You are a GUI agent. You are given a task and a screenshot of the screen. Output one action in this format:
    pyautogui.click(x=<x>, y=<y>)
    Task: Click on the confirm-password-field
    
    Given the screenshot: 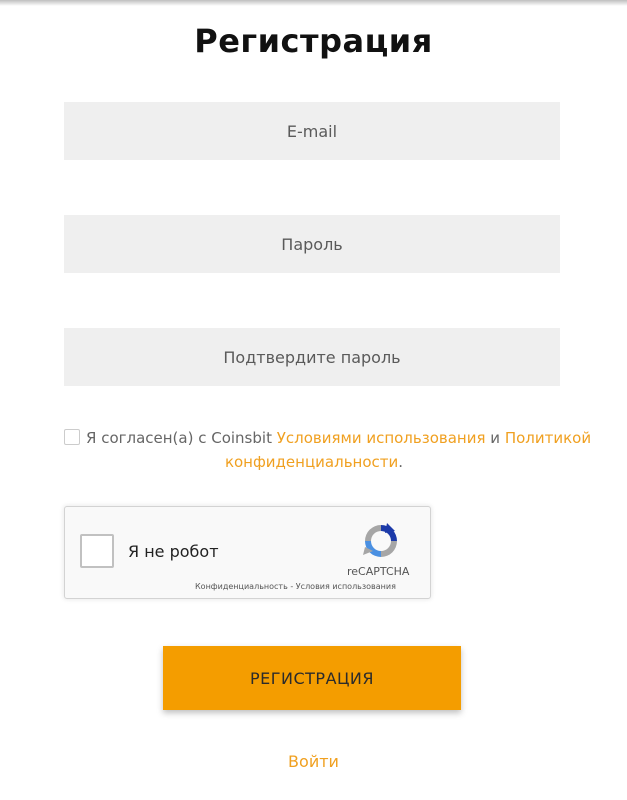 What is the action you would take?
    pyautogui.click(x=312, y=357)
    